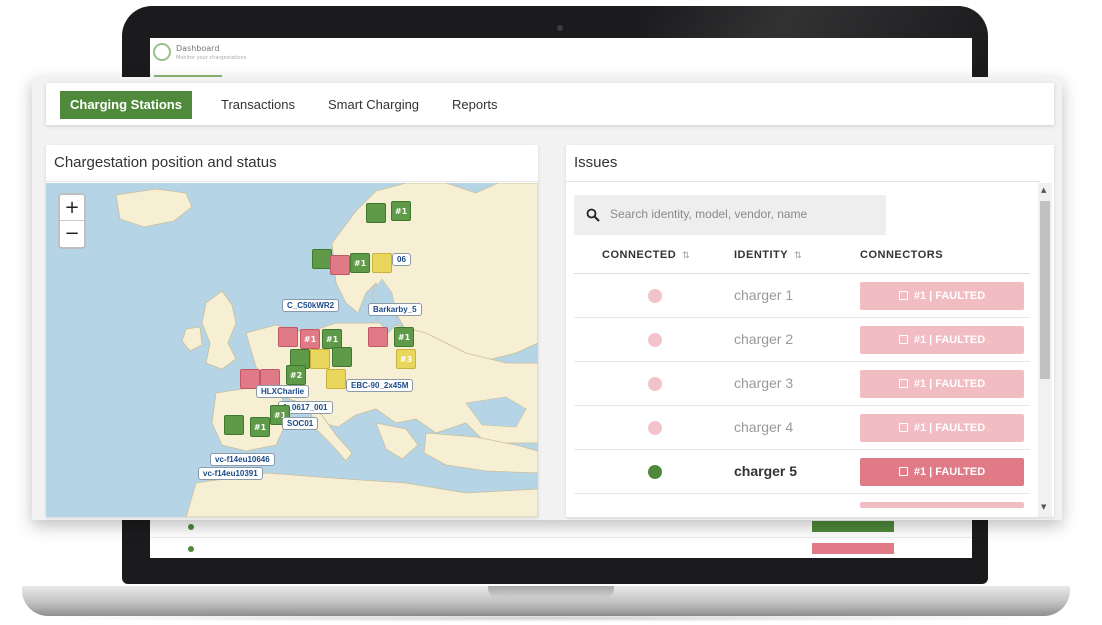  What do you see at coordinates (162, 52) in the screenshot?
I see `logo-icon` at bounding box center [162, 52].